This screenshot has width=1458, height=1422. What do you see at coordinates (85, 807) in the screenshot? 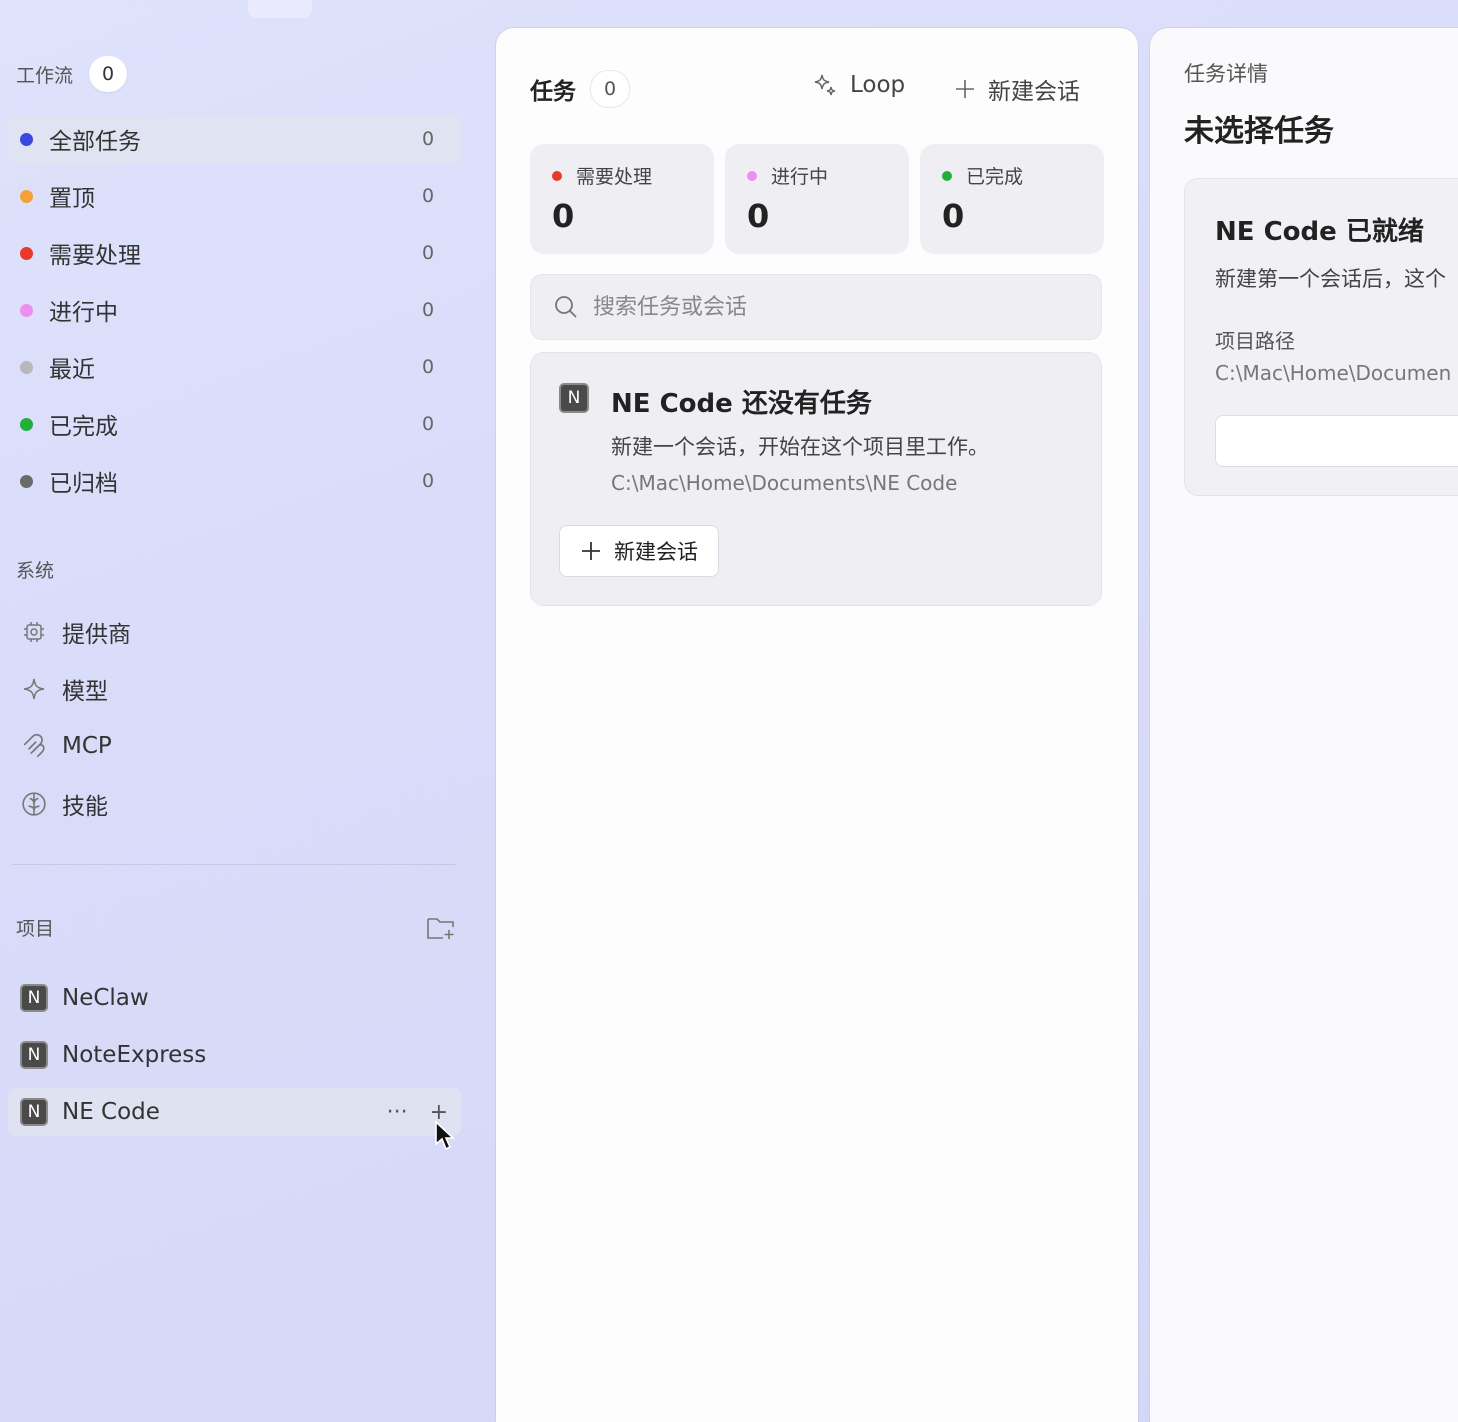
I see `sidebar-item-label: 技能` at bounding box center [85, 807].